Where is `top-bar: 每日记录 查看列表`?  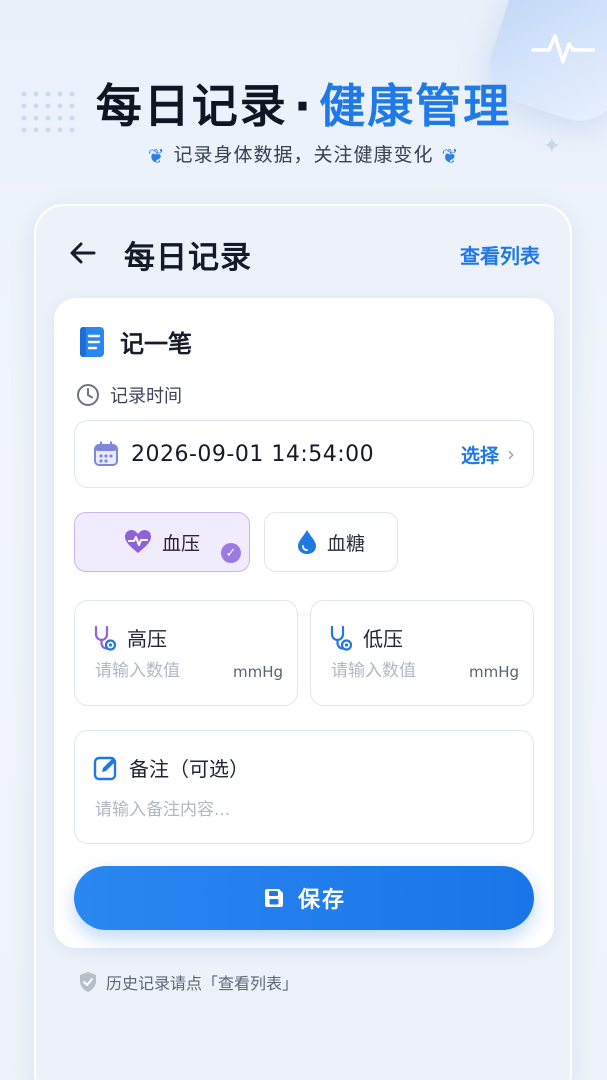 top-bar: 每日记录 查看列表 is located at coordinates (303, 252).